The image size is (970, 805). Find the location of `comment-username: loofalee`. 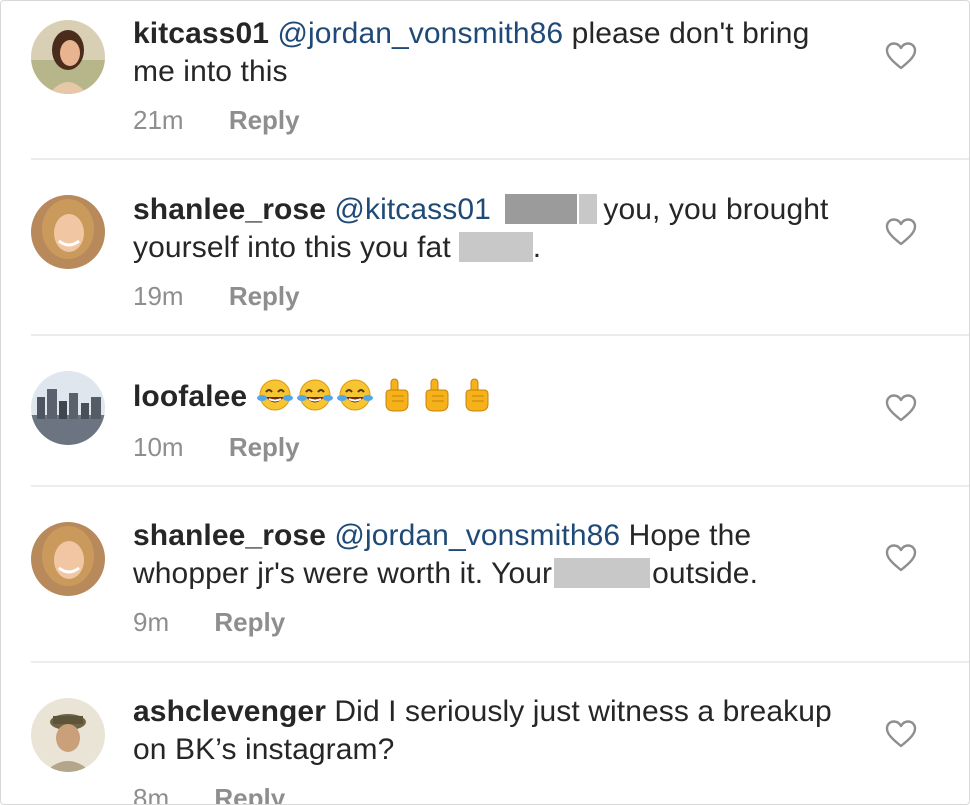

comment-username: loofalee is located at coordinates (190, 396).